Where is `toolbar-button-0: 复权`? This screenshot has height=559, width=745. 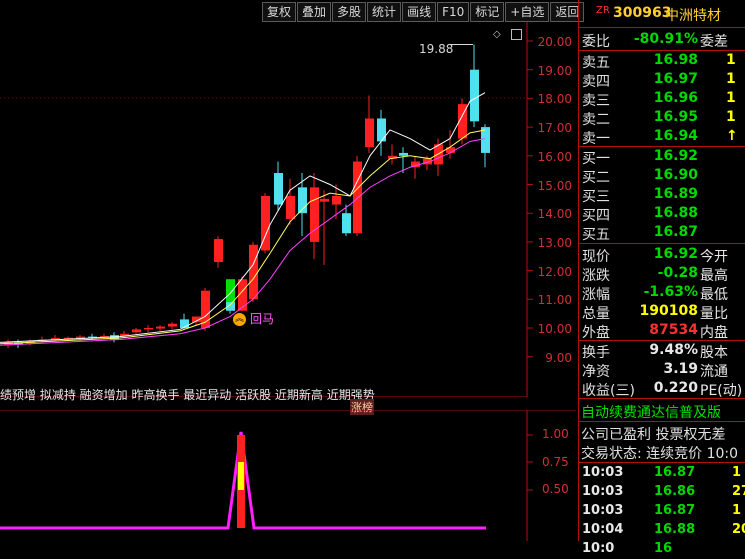 toolbar-button-0: 复权 is located at coordinates (279, 12).